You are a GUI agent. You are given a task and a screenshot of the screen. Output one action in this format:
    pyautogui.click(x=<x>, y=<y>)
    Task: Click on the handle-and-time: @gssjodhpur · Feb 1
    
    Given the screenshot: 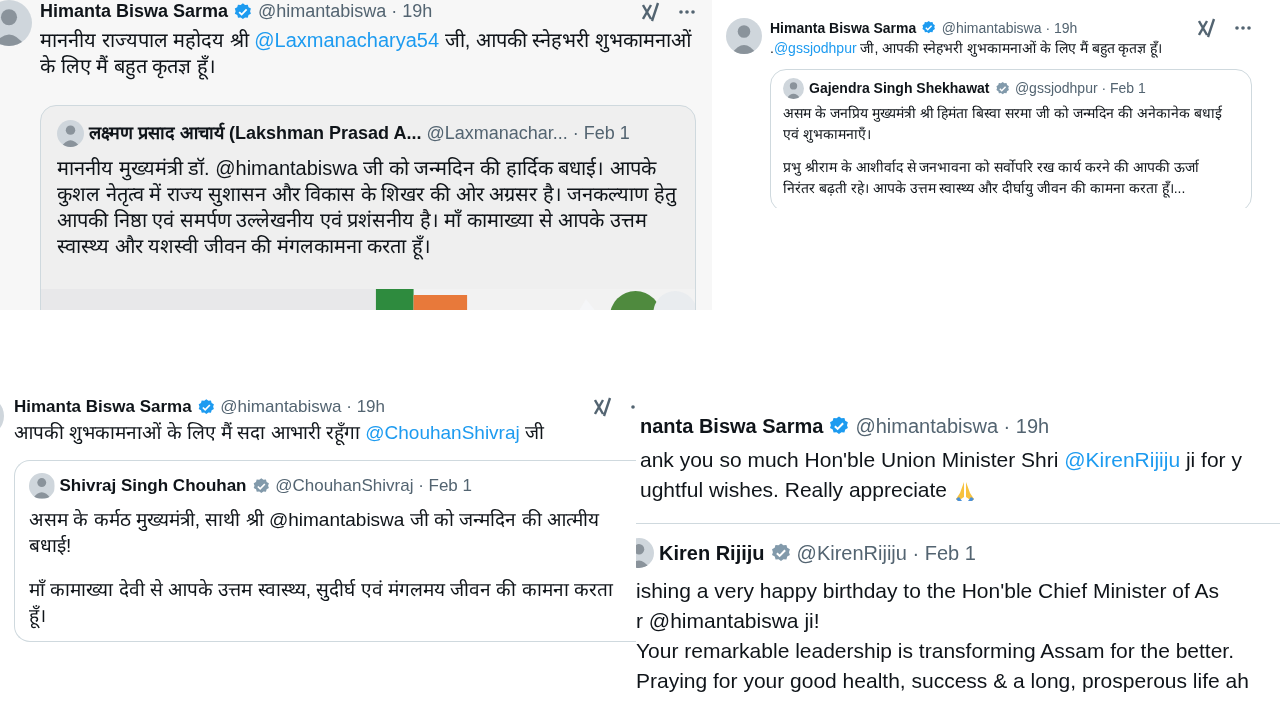 What is the action you would take?
    pyautogui.click(x=1080, y=88)
    